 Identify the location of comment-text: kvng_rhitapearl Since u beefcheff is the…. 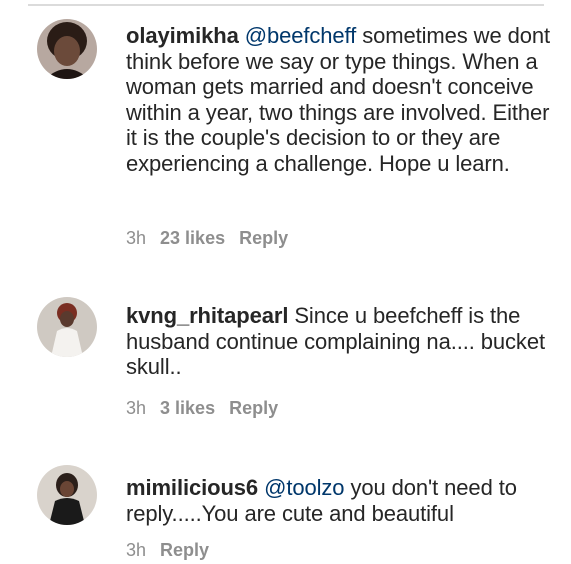
(341, 341).